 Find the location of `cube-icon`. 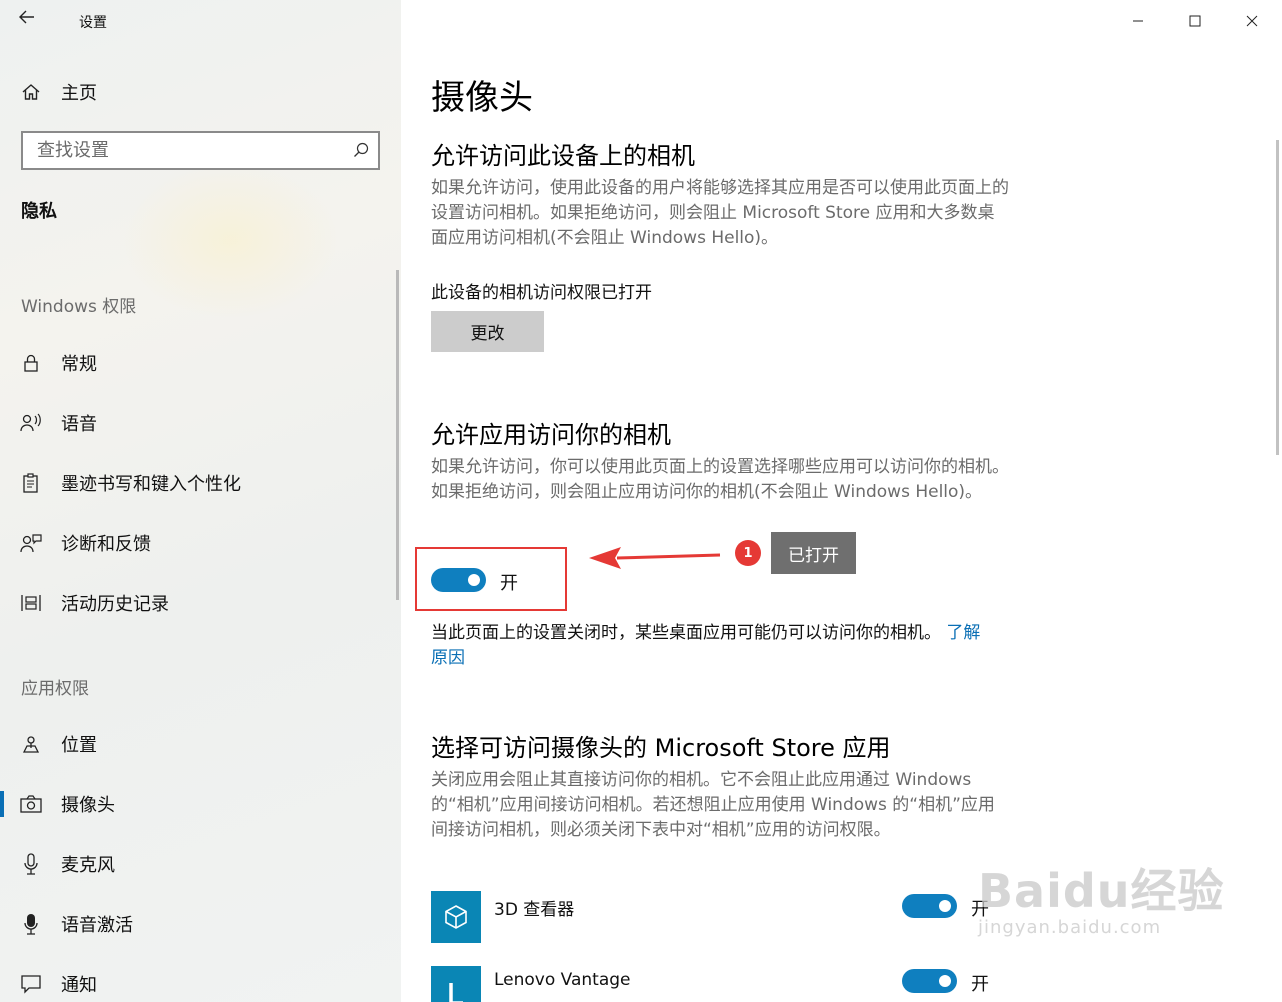

cube-icon is located at coordinates (456, 917).